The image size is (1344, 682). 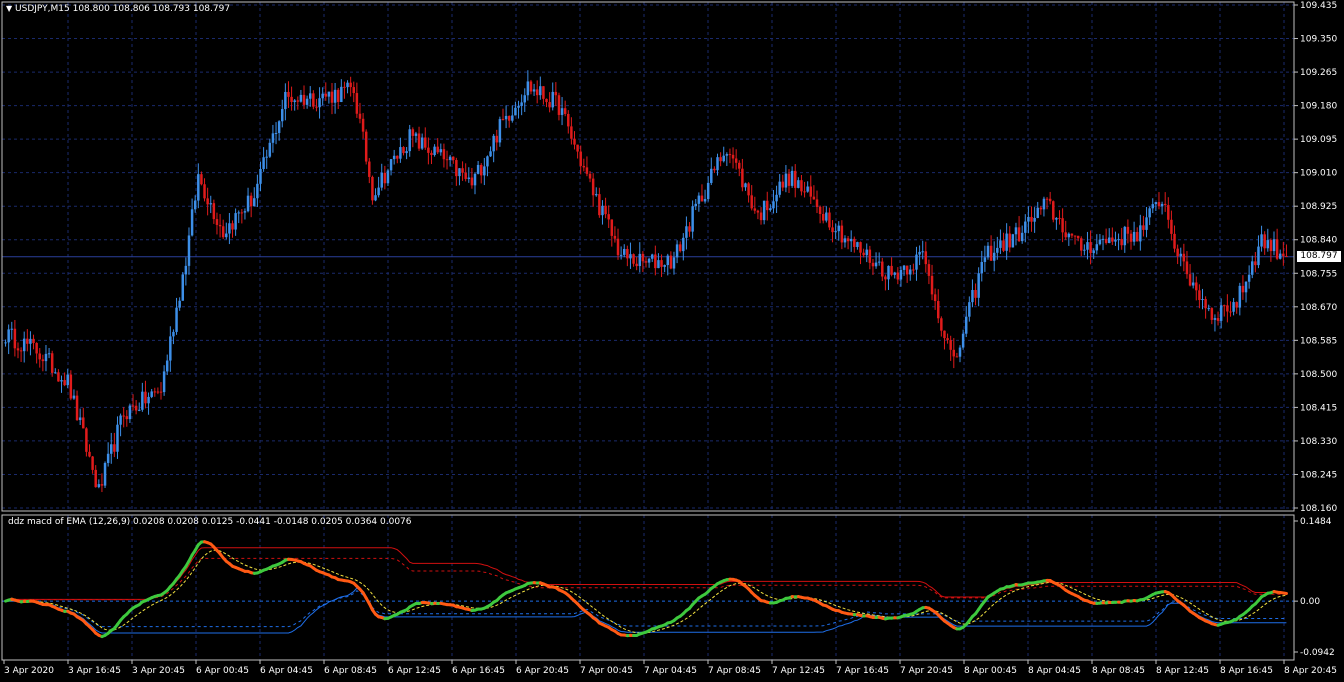 I want to click on price-axis-label: 108.500, so click(x=1318, y=375).